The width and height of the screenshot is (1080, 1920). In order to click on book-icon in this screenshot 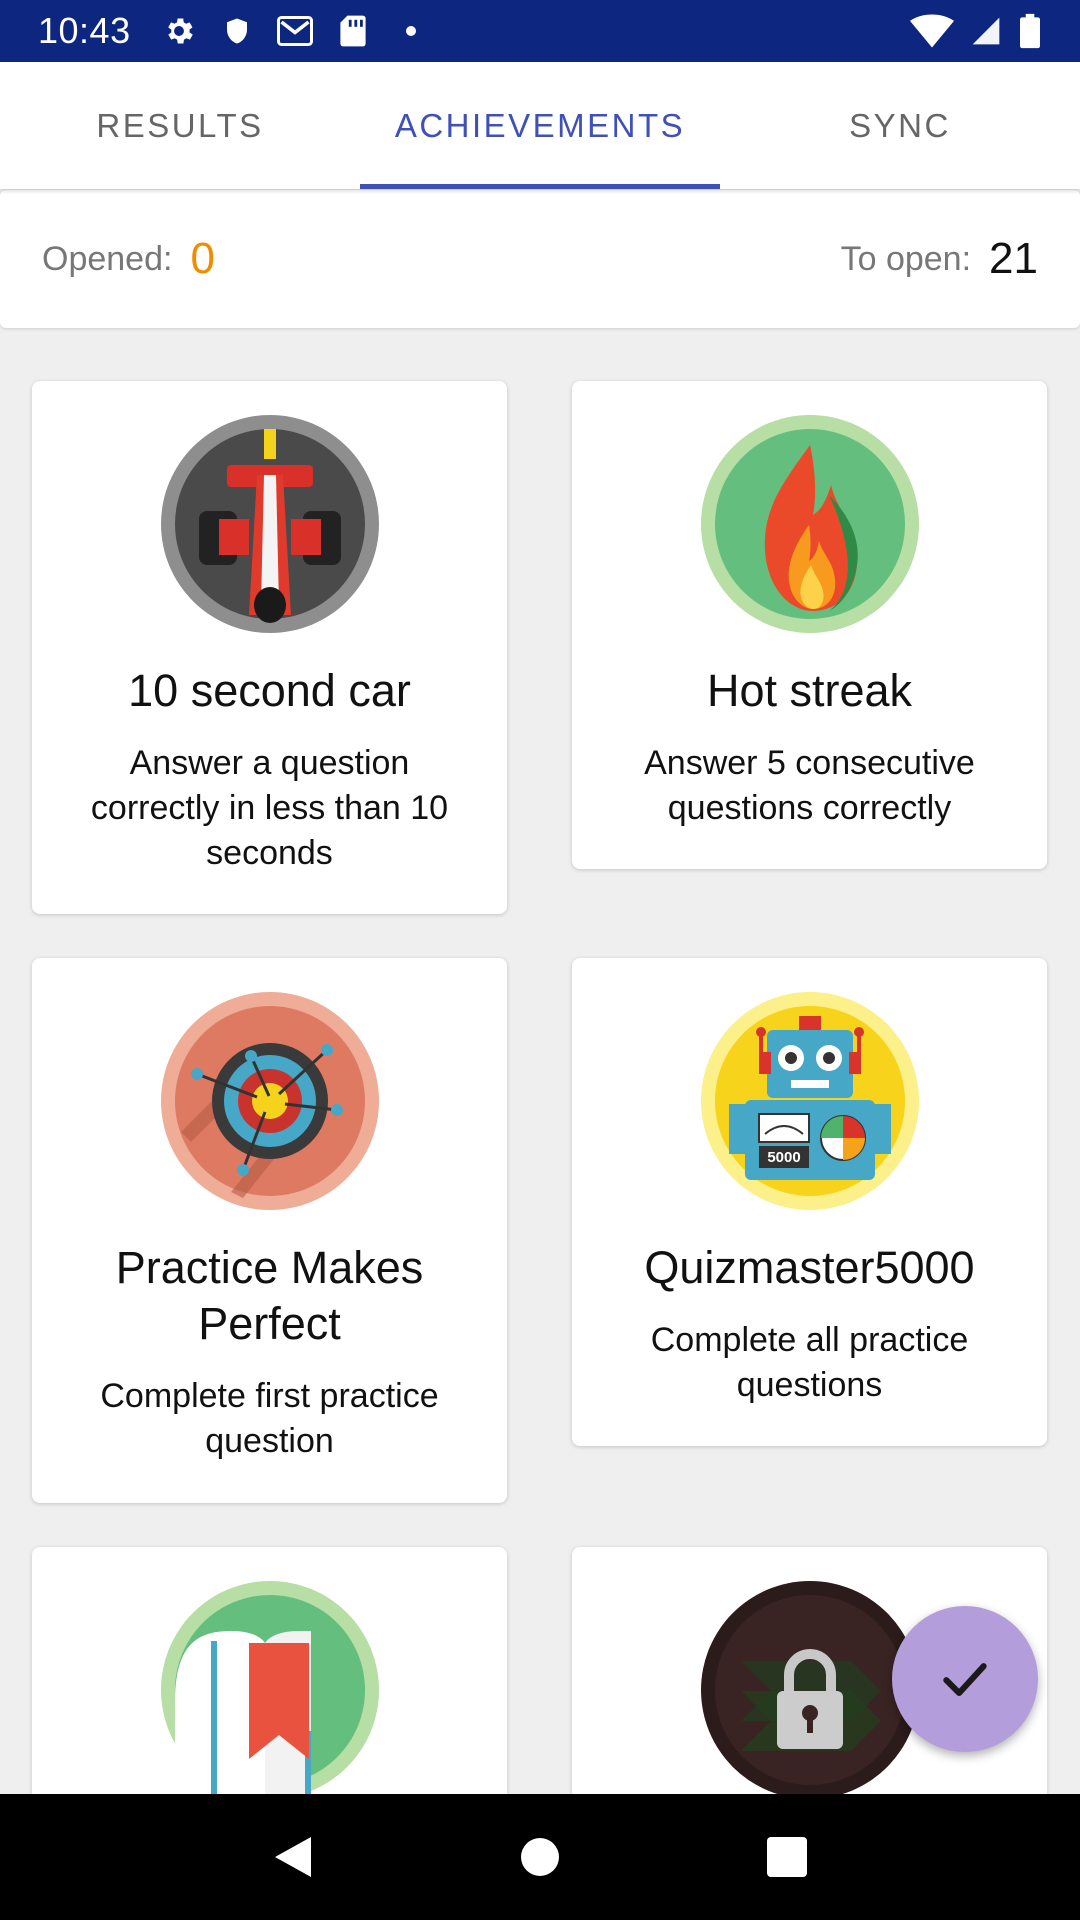, I will do `click(269, 1690)`.